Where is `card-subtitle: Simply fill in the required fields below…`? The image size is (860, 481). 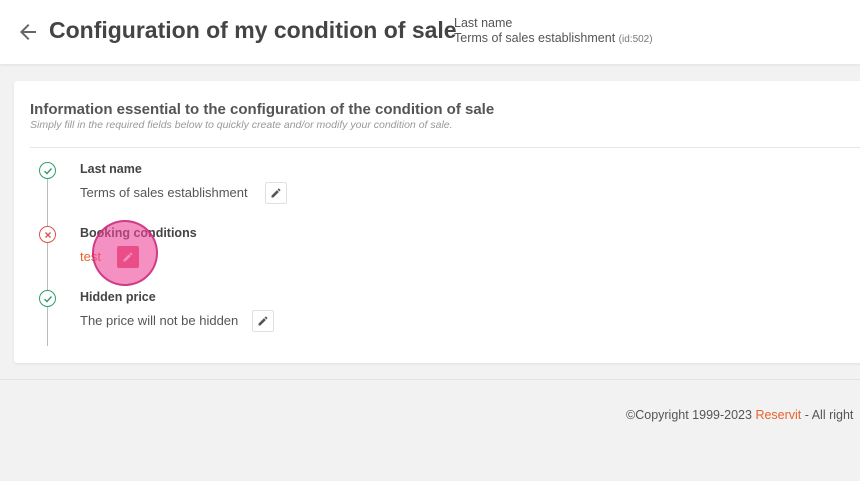
card-subtitle: Simply fill in the required fields below… is located at coordinates (241, 125).